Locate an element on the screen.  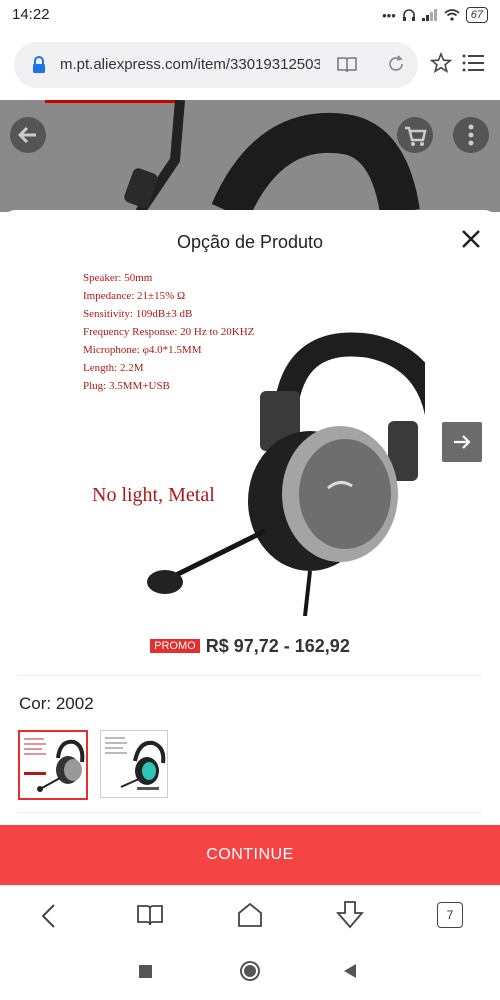
arrow-right-icon is located at coordinates (462, 442).